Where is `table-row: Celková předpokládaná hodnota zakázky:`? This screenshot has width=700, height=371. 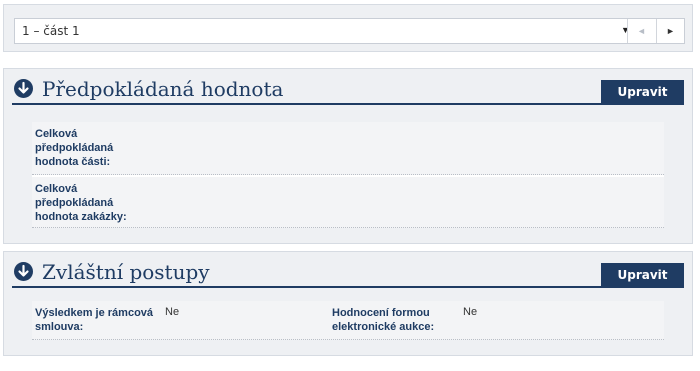
table-row: Celková předpokládaná hodnota zakázky: is located at coordinates (348, 202).